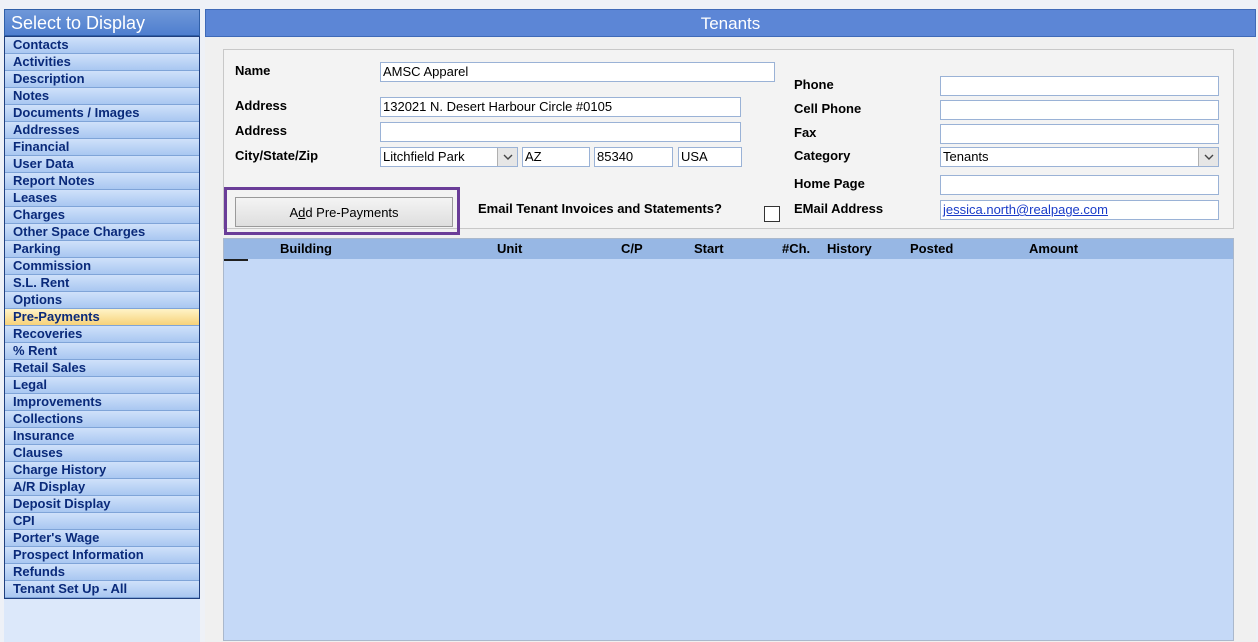  Describe the element at coordinates (102, 130) in the screenshot. I see `sidebar-item-addresses: Addresses` at that location.